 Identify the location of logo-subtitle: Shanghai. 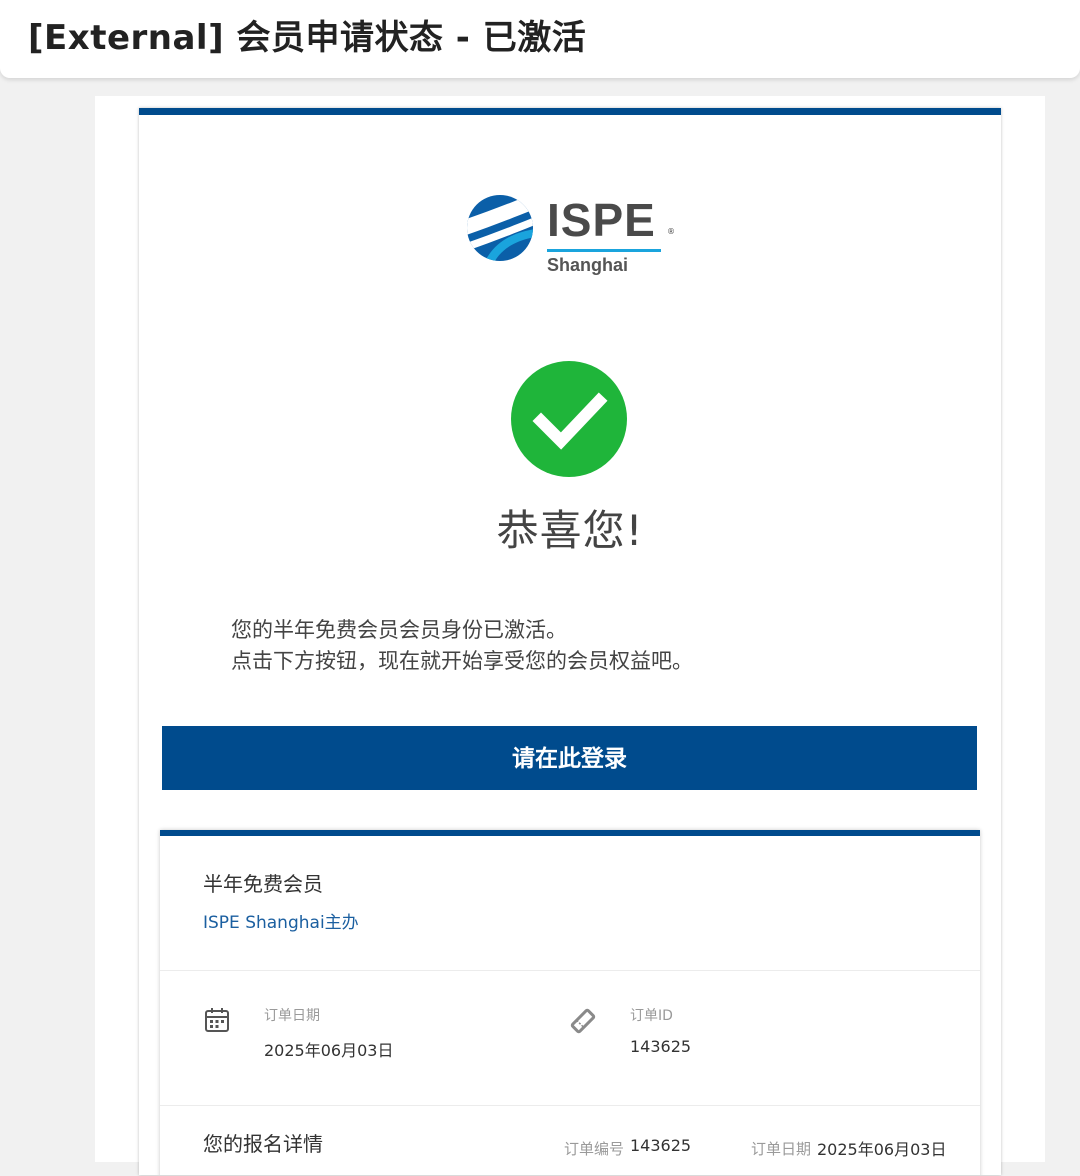
(588, 265).